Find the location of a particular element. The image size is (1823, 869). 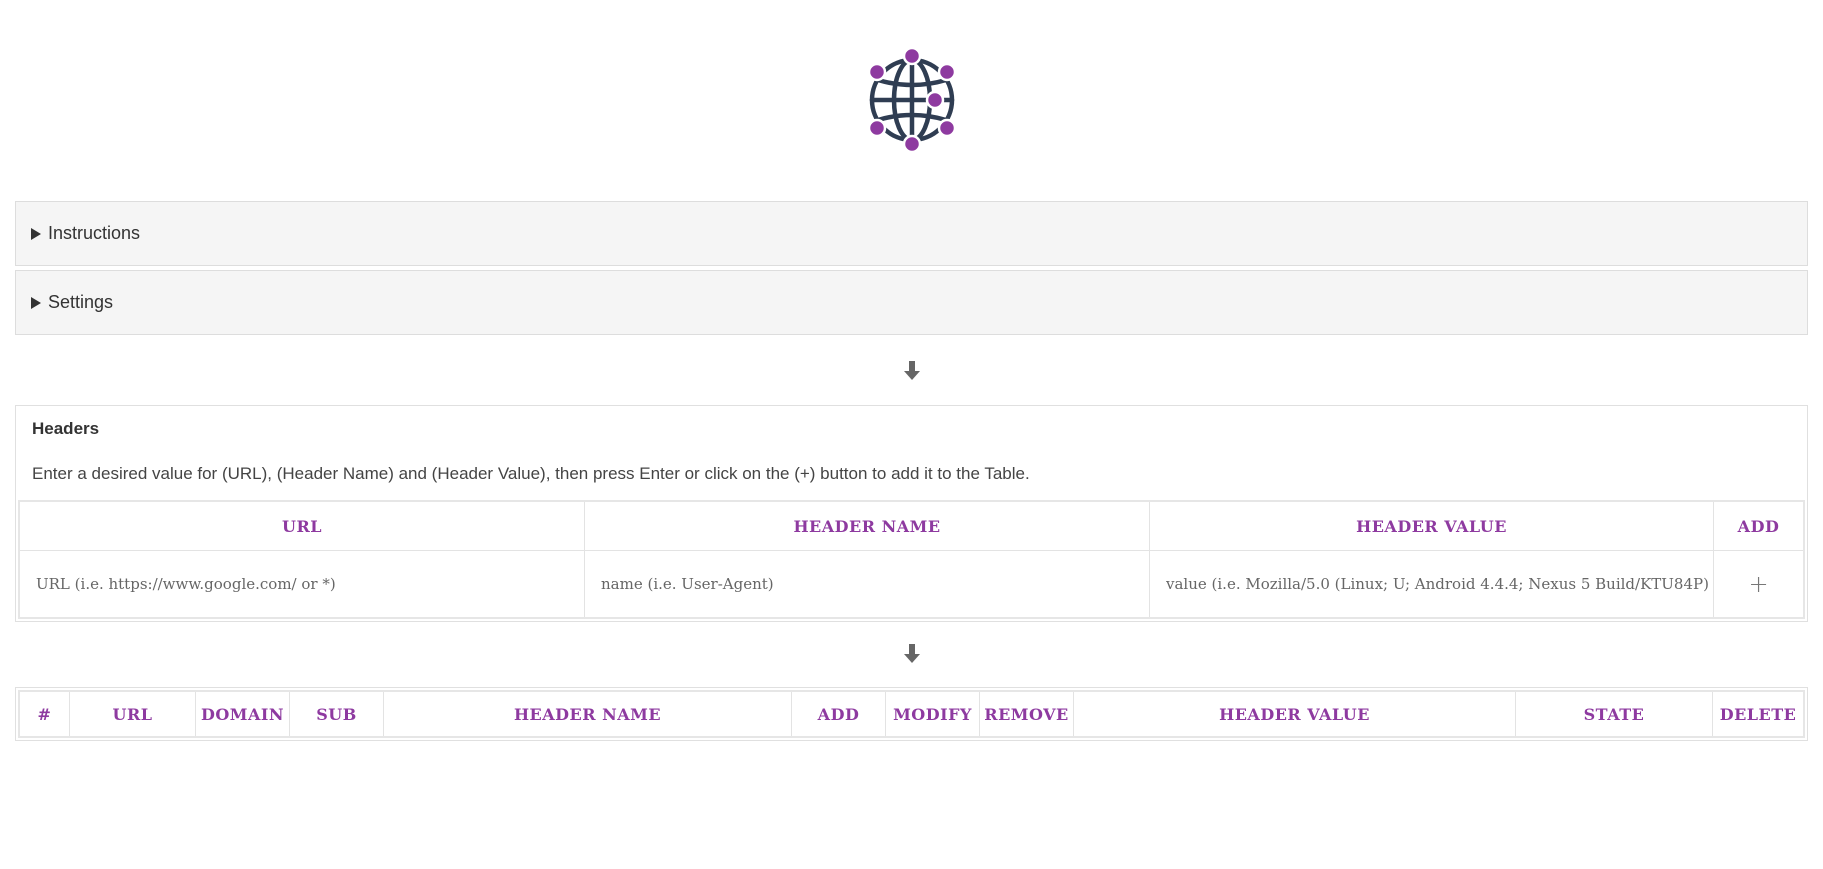

headers-title: Headers is located at coordinates (66, 428).